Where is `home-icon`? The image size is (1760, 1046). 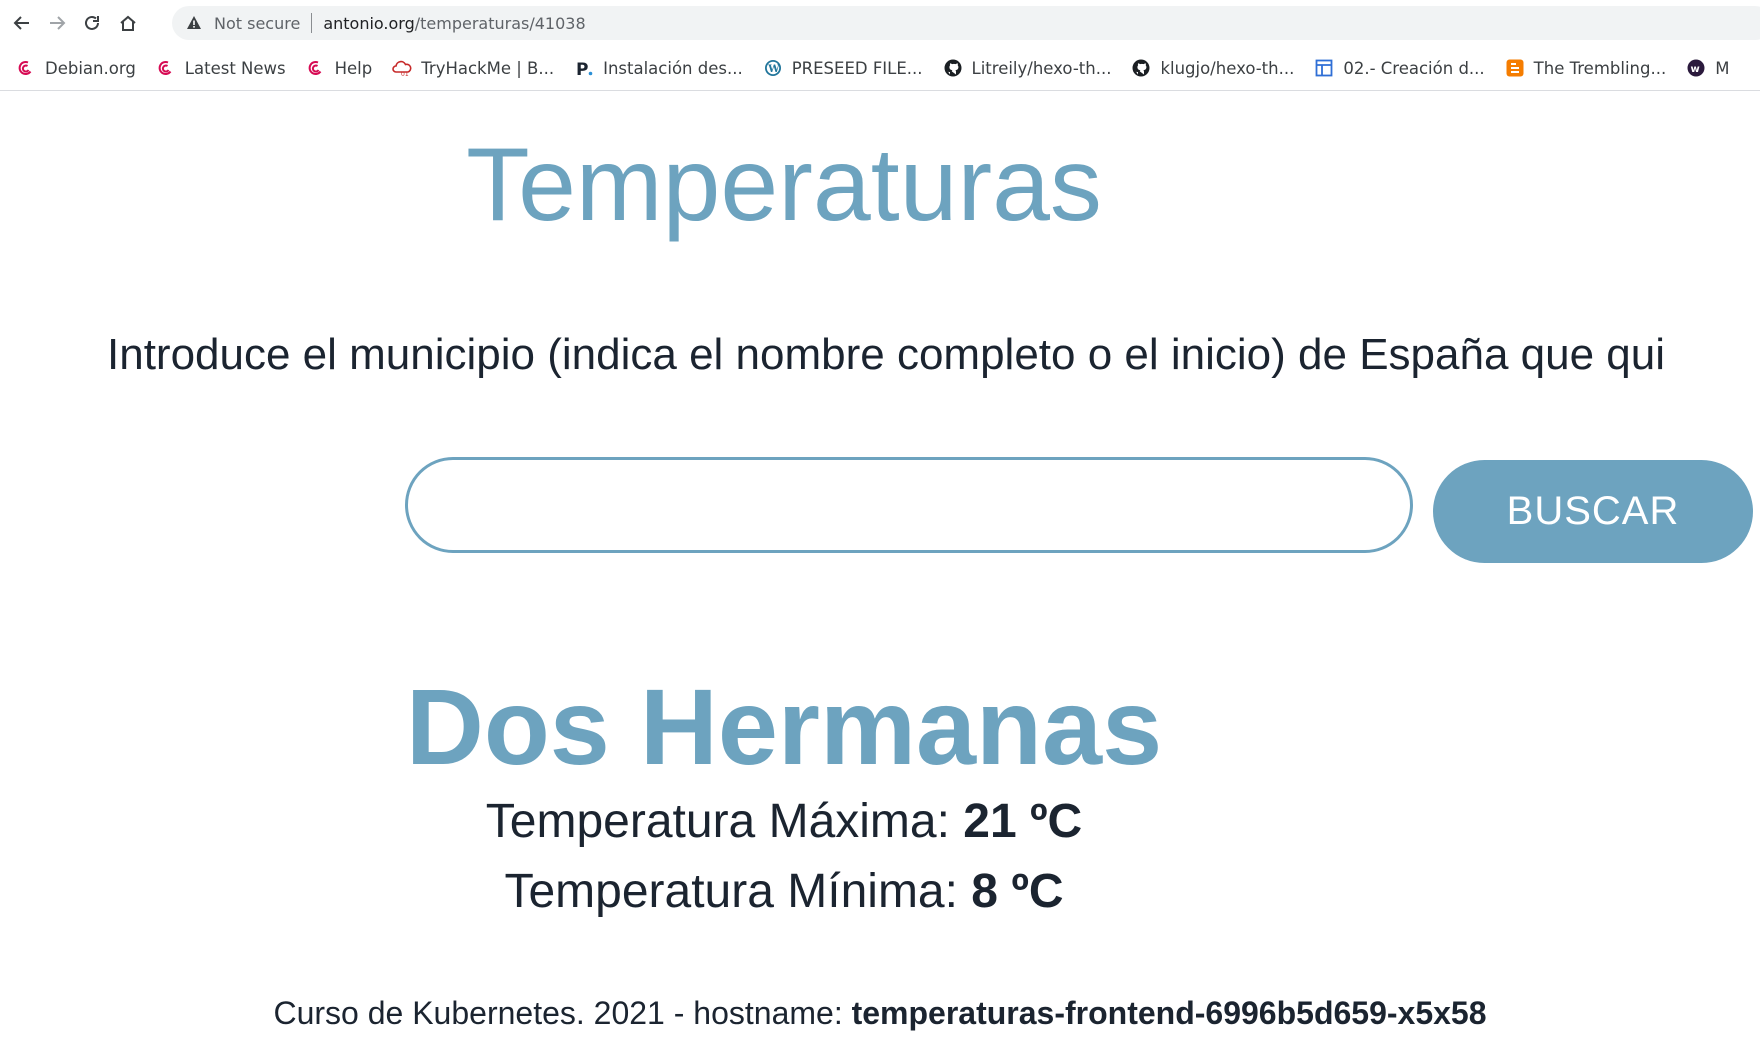
home-icon is located at coordinates (128, 23).